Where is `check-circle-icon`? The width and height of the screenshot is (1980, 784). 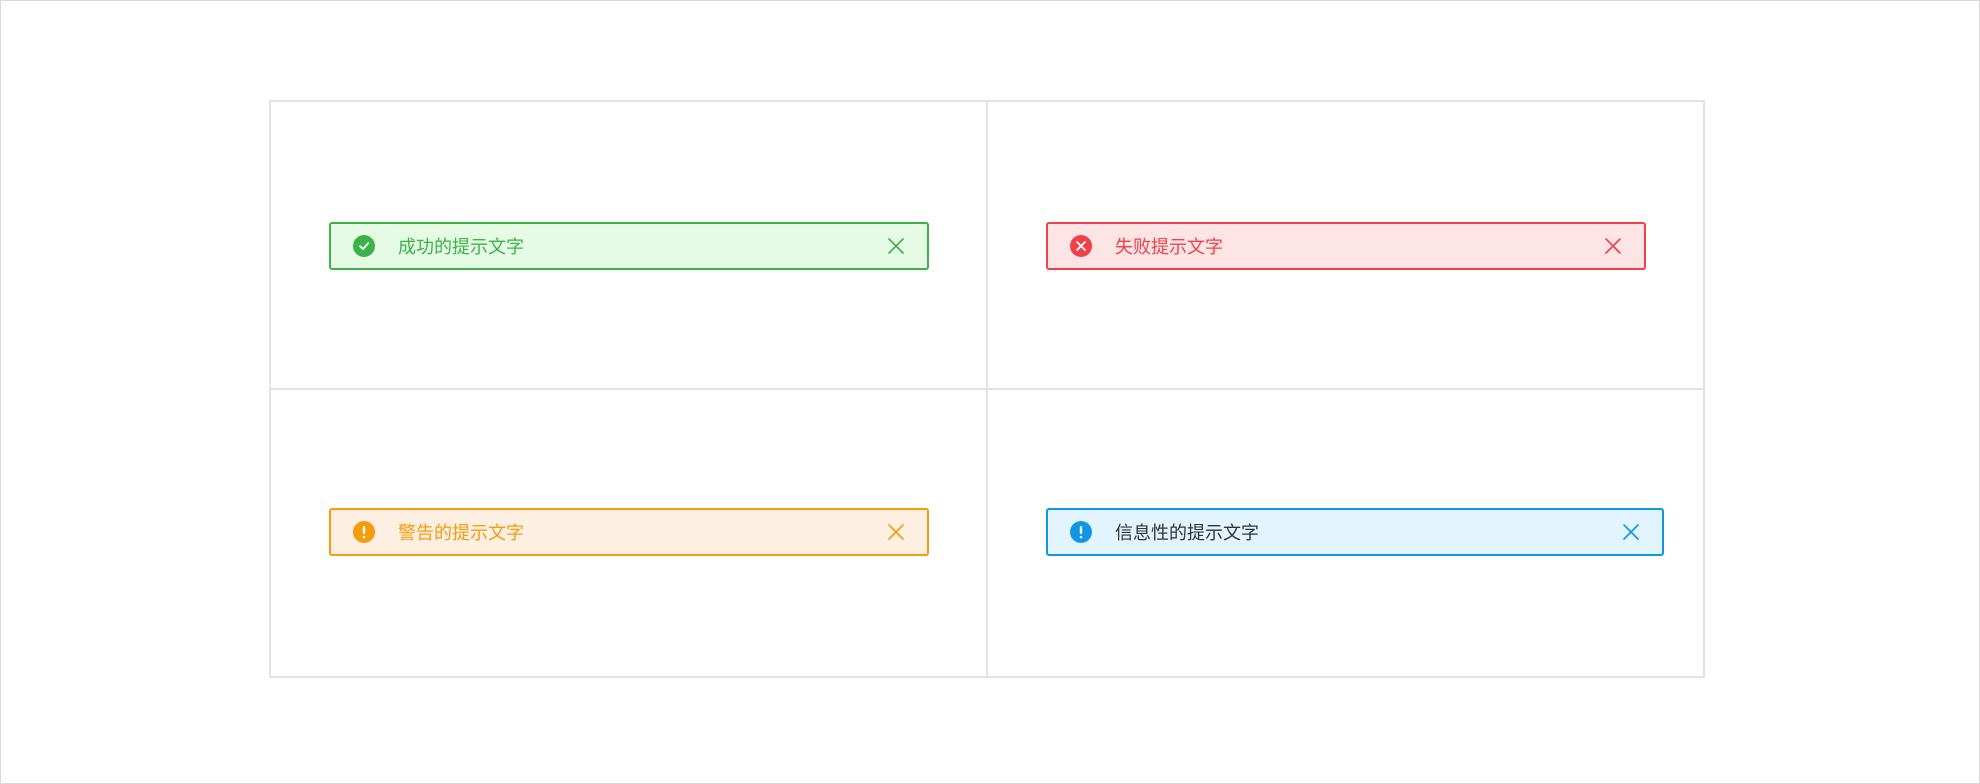
check-circle-icon is located at coordinates (364, 246).